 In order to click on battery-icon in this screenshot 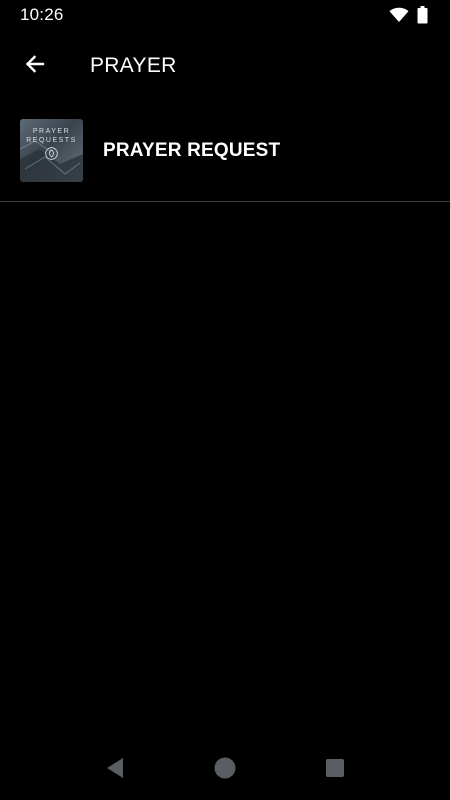, I will do `click(422, 15)`.